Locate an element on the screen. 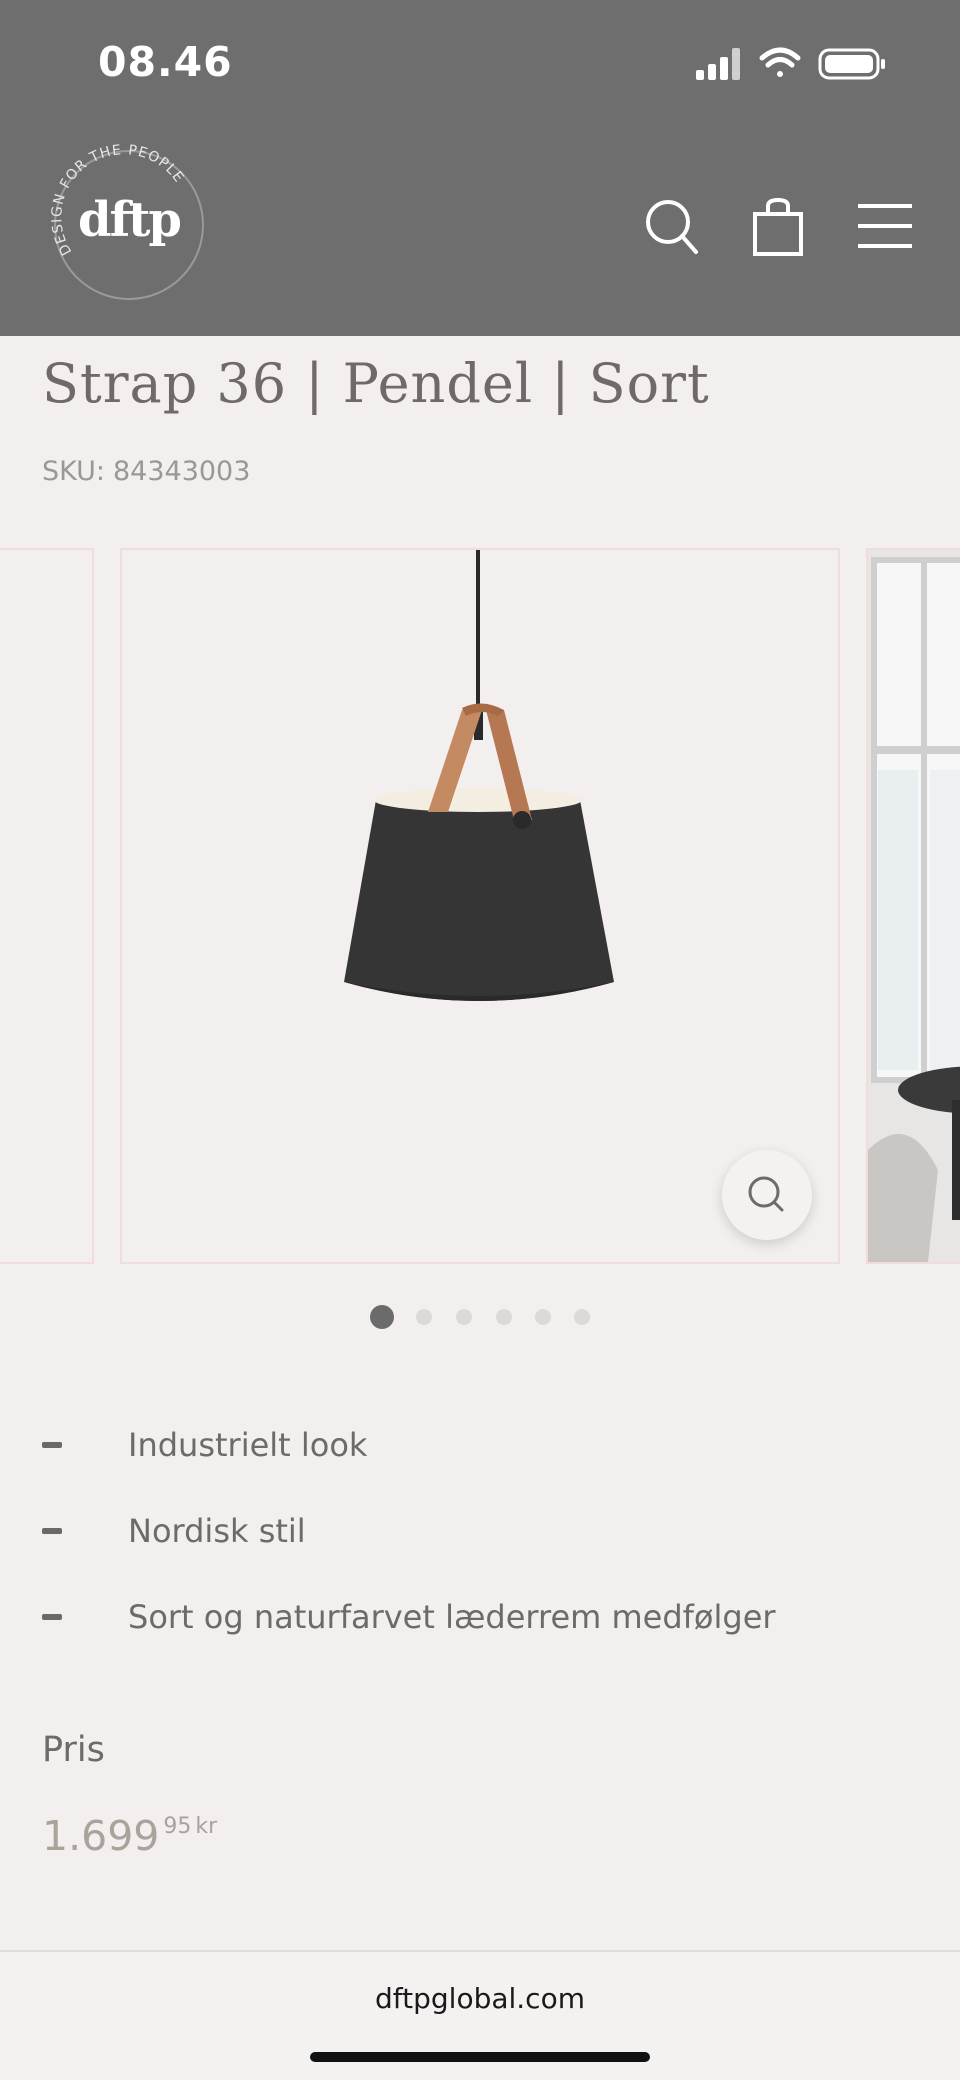 This screenshot has height=2080, width=960. room-scene-image is located at coordinates (914, 906).